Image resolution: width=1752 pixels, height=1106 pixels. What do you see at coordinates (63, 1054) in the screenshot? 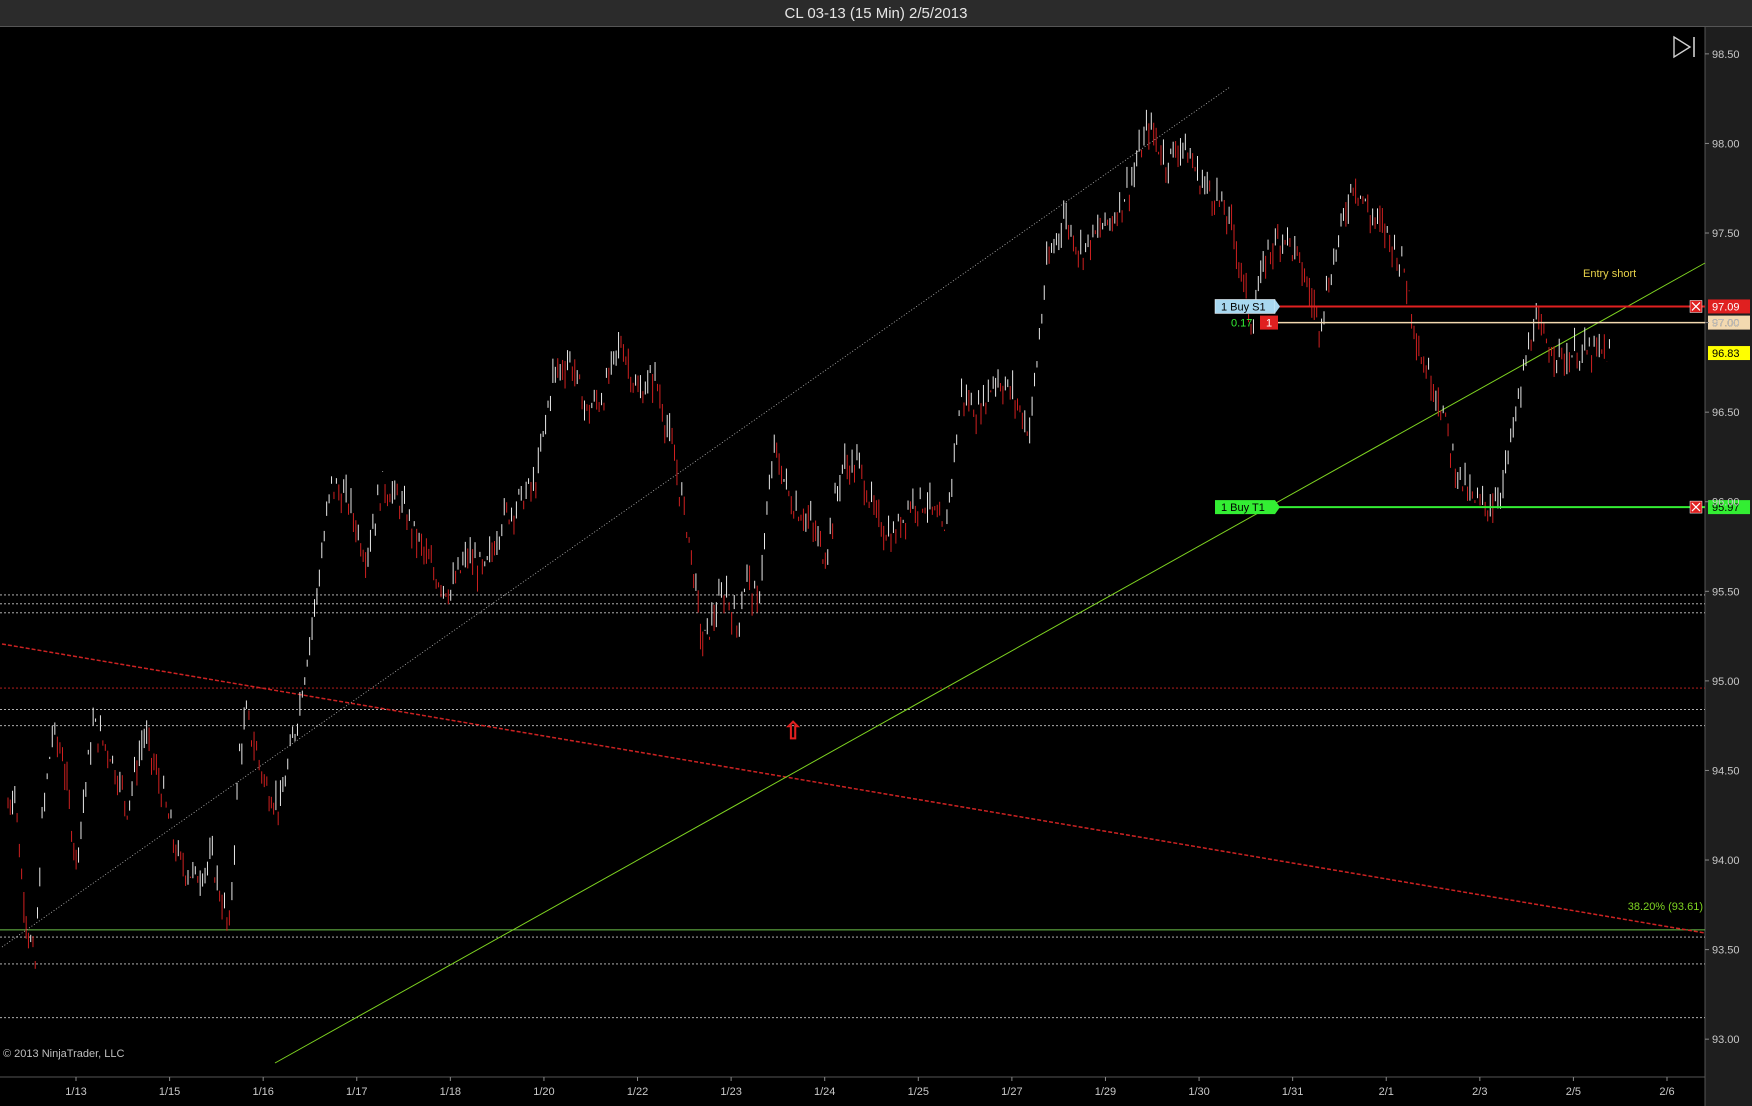
I see `copyright-text: © 2013 NinjaTrader, LLC` at bounding box center [63, 1054].